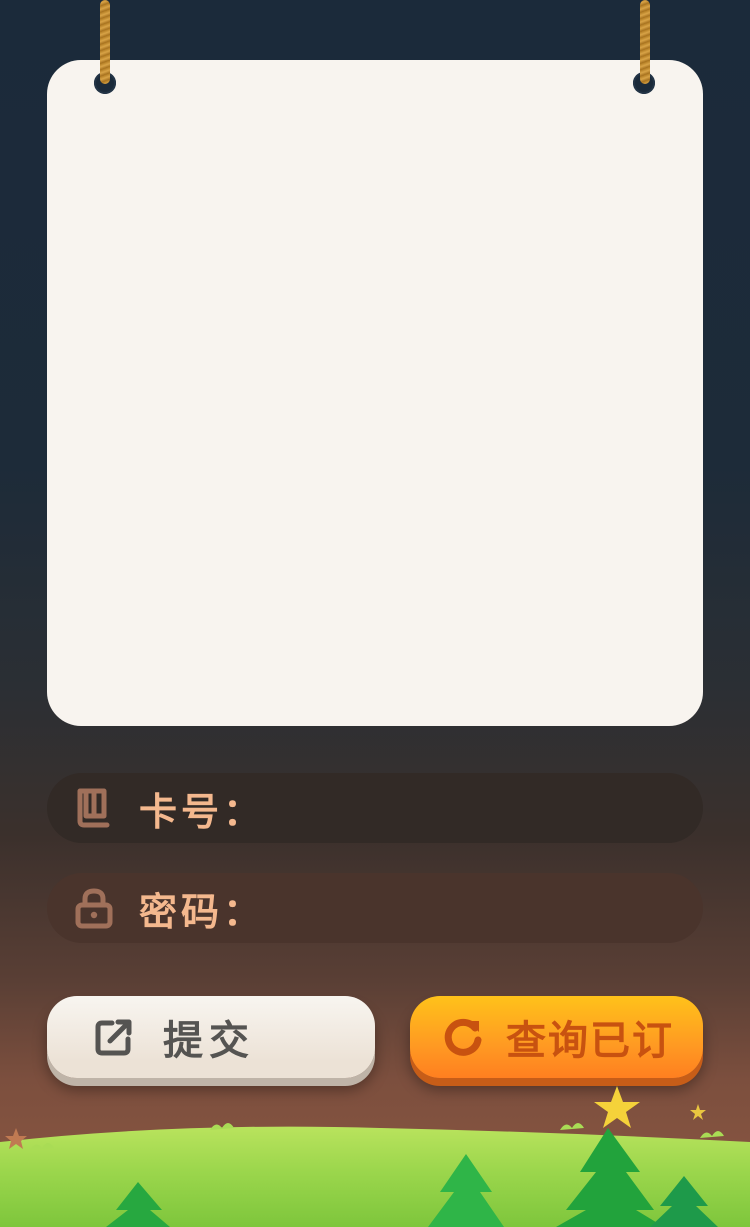 This screenshot has width=750, height=1227. I want to click on card-number-field: 卡号：, so click(375, 808).